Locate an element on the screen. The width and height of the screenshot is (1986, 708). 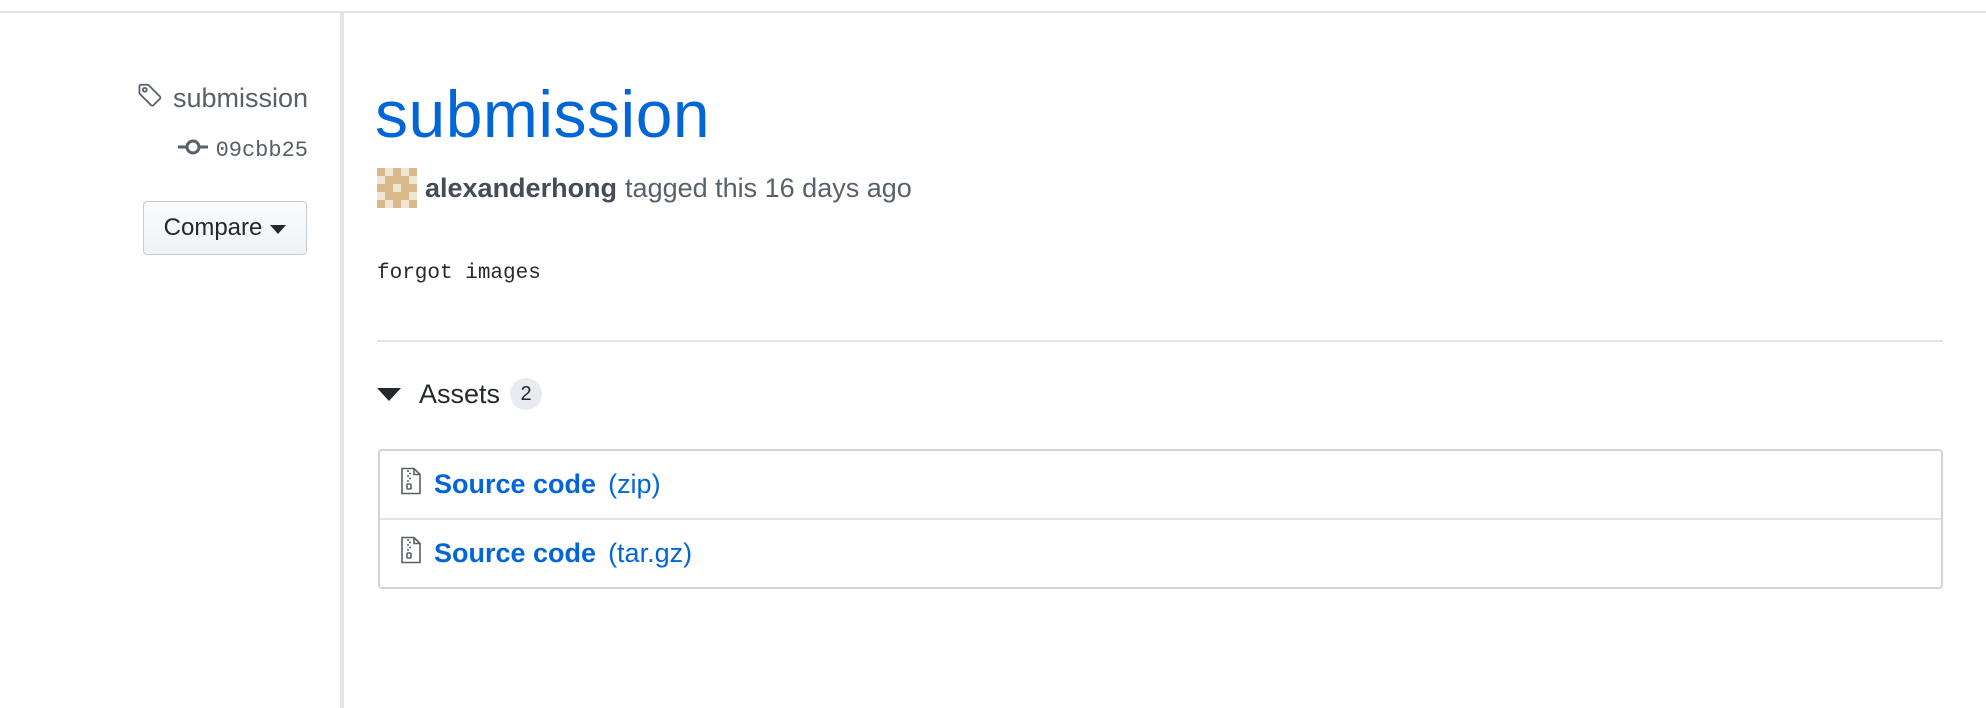
sidebar-tag-link: submission is located at coordinates (222, 98).